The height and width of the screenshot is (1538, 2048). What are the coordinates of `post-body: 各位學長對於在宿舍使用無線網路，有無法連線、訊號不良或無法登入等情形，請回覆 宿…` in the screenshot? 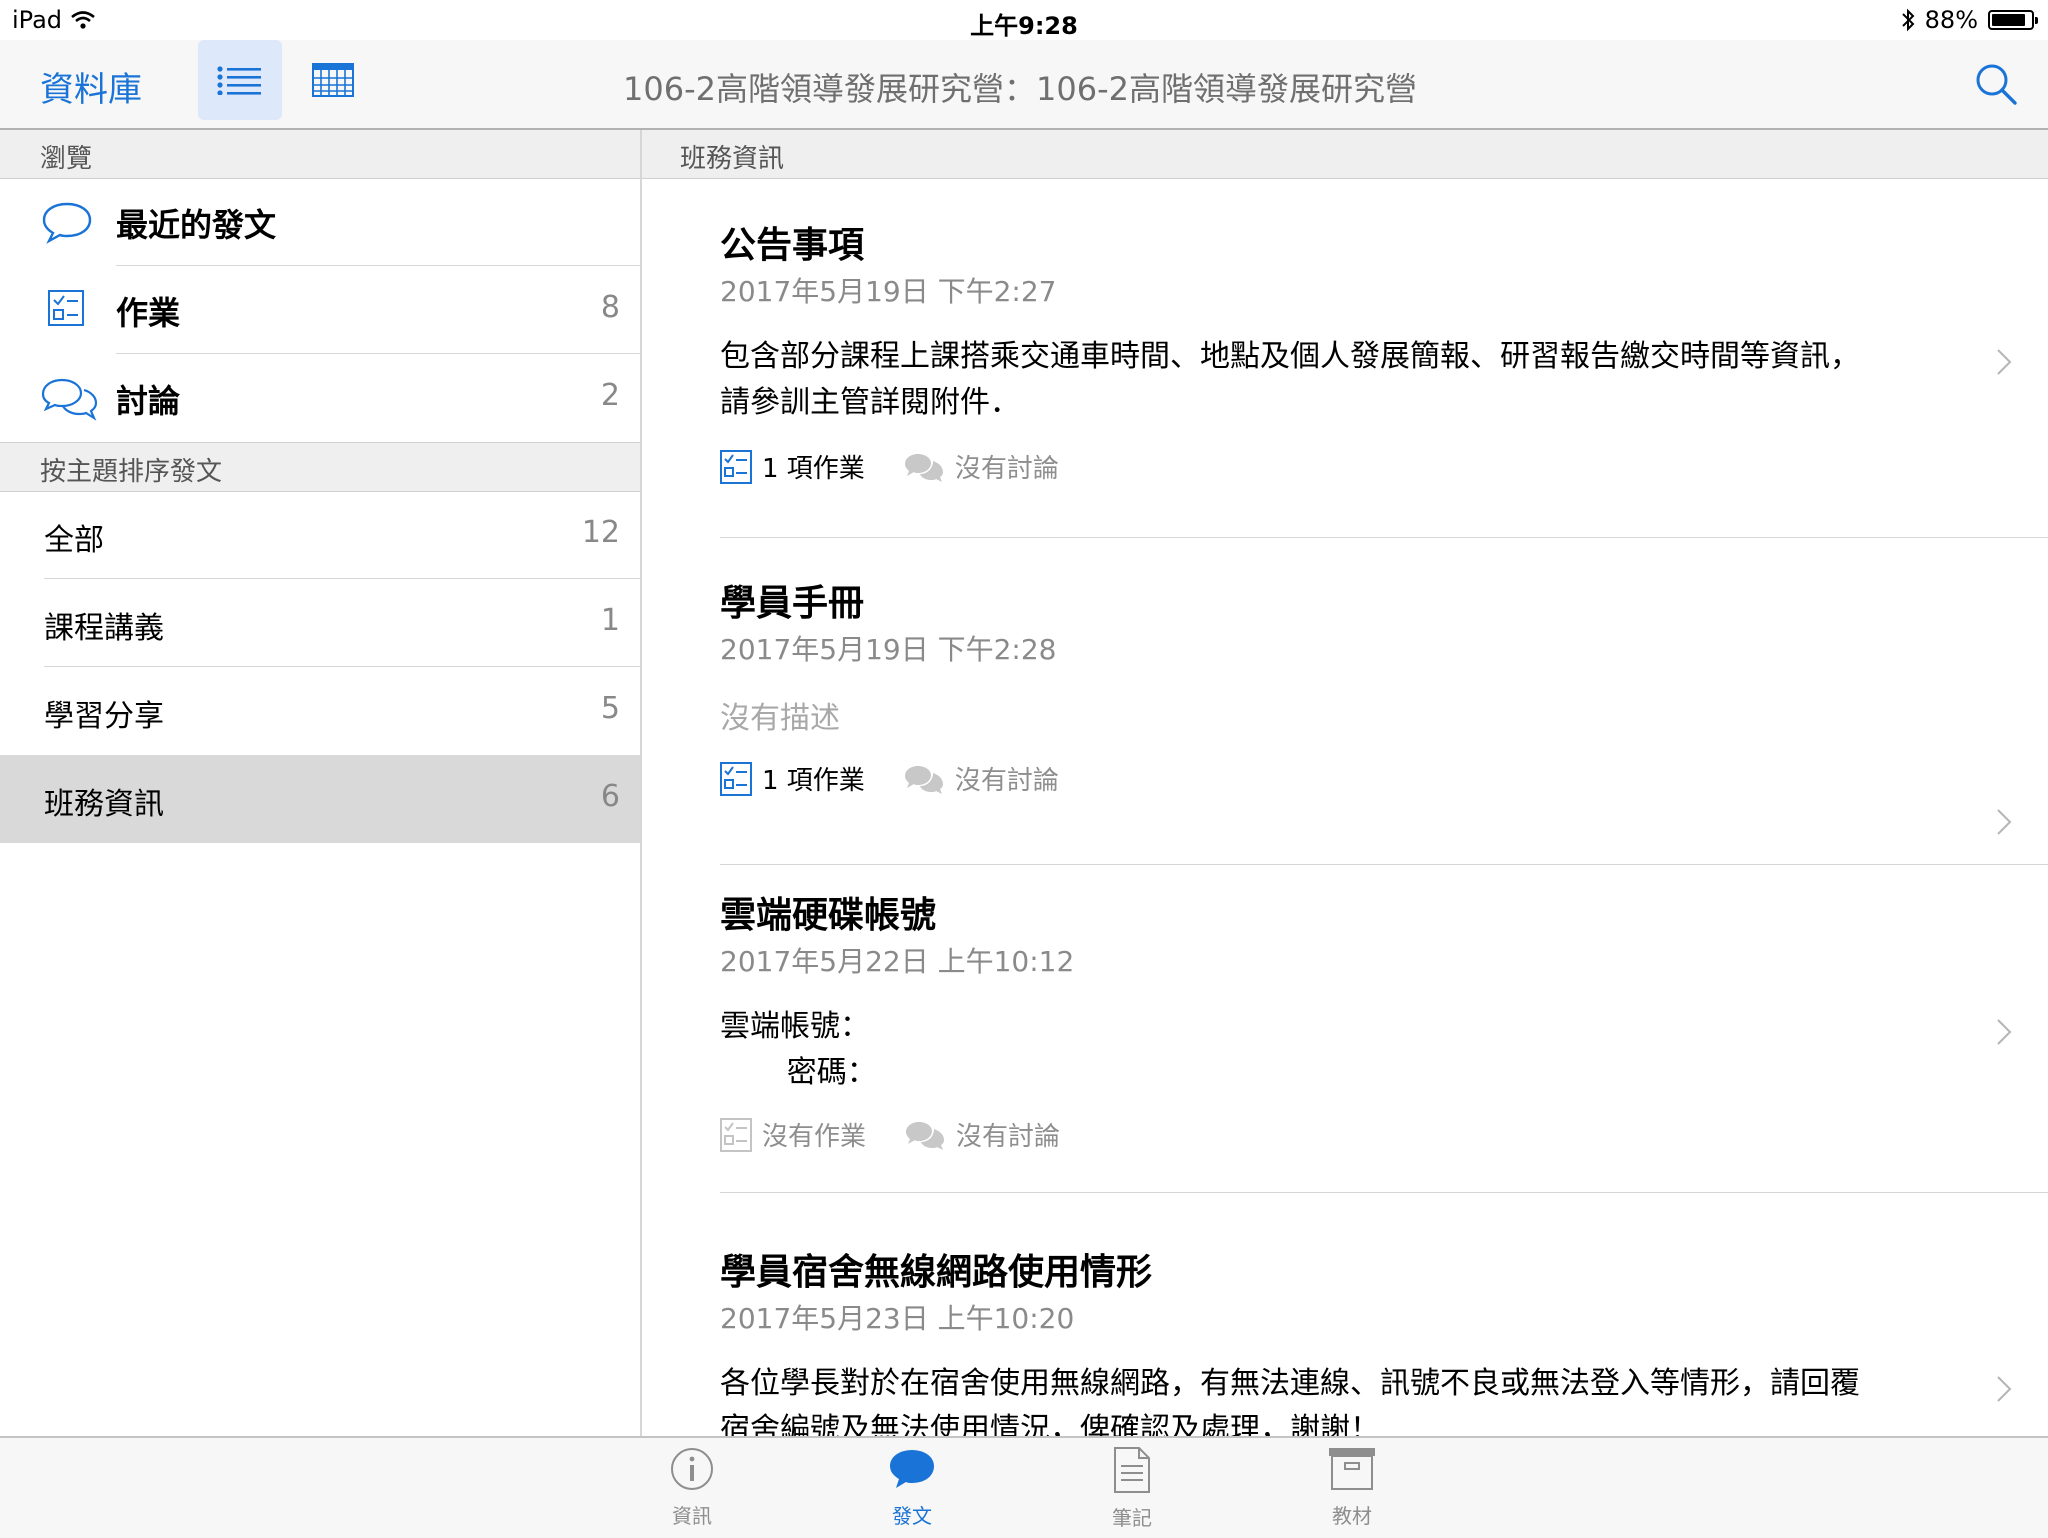 It's located at (1290, 1401).